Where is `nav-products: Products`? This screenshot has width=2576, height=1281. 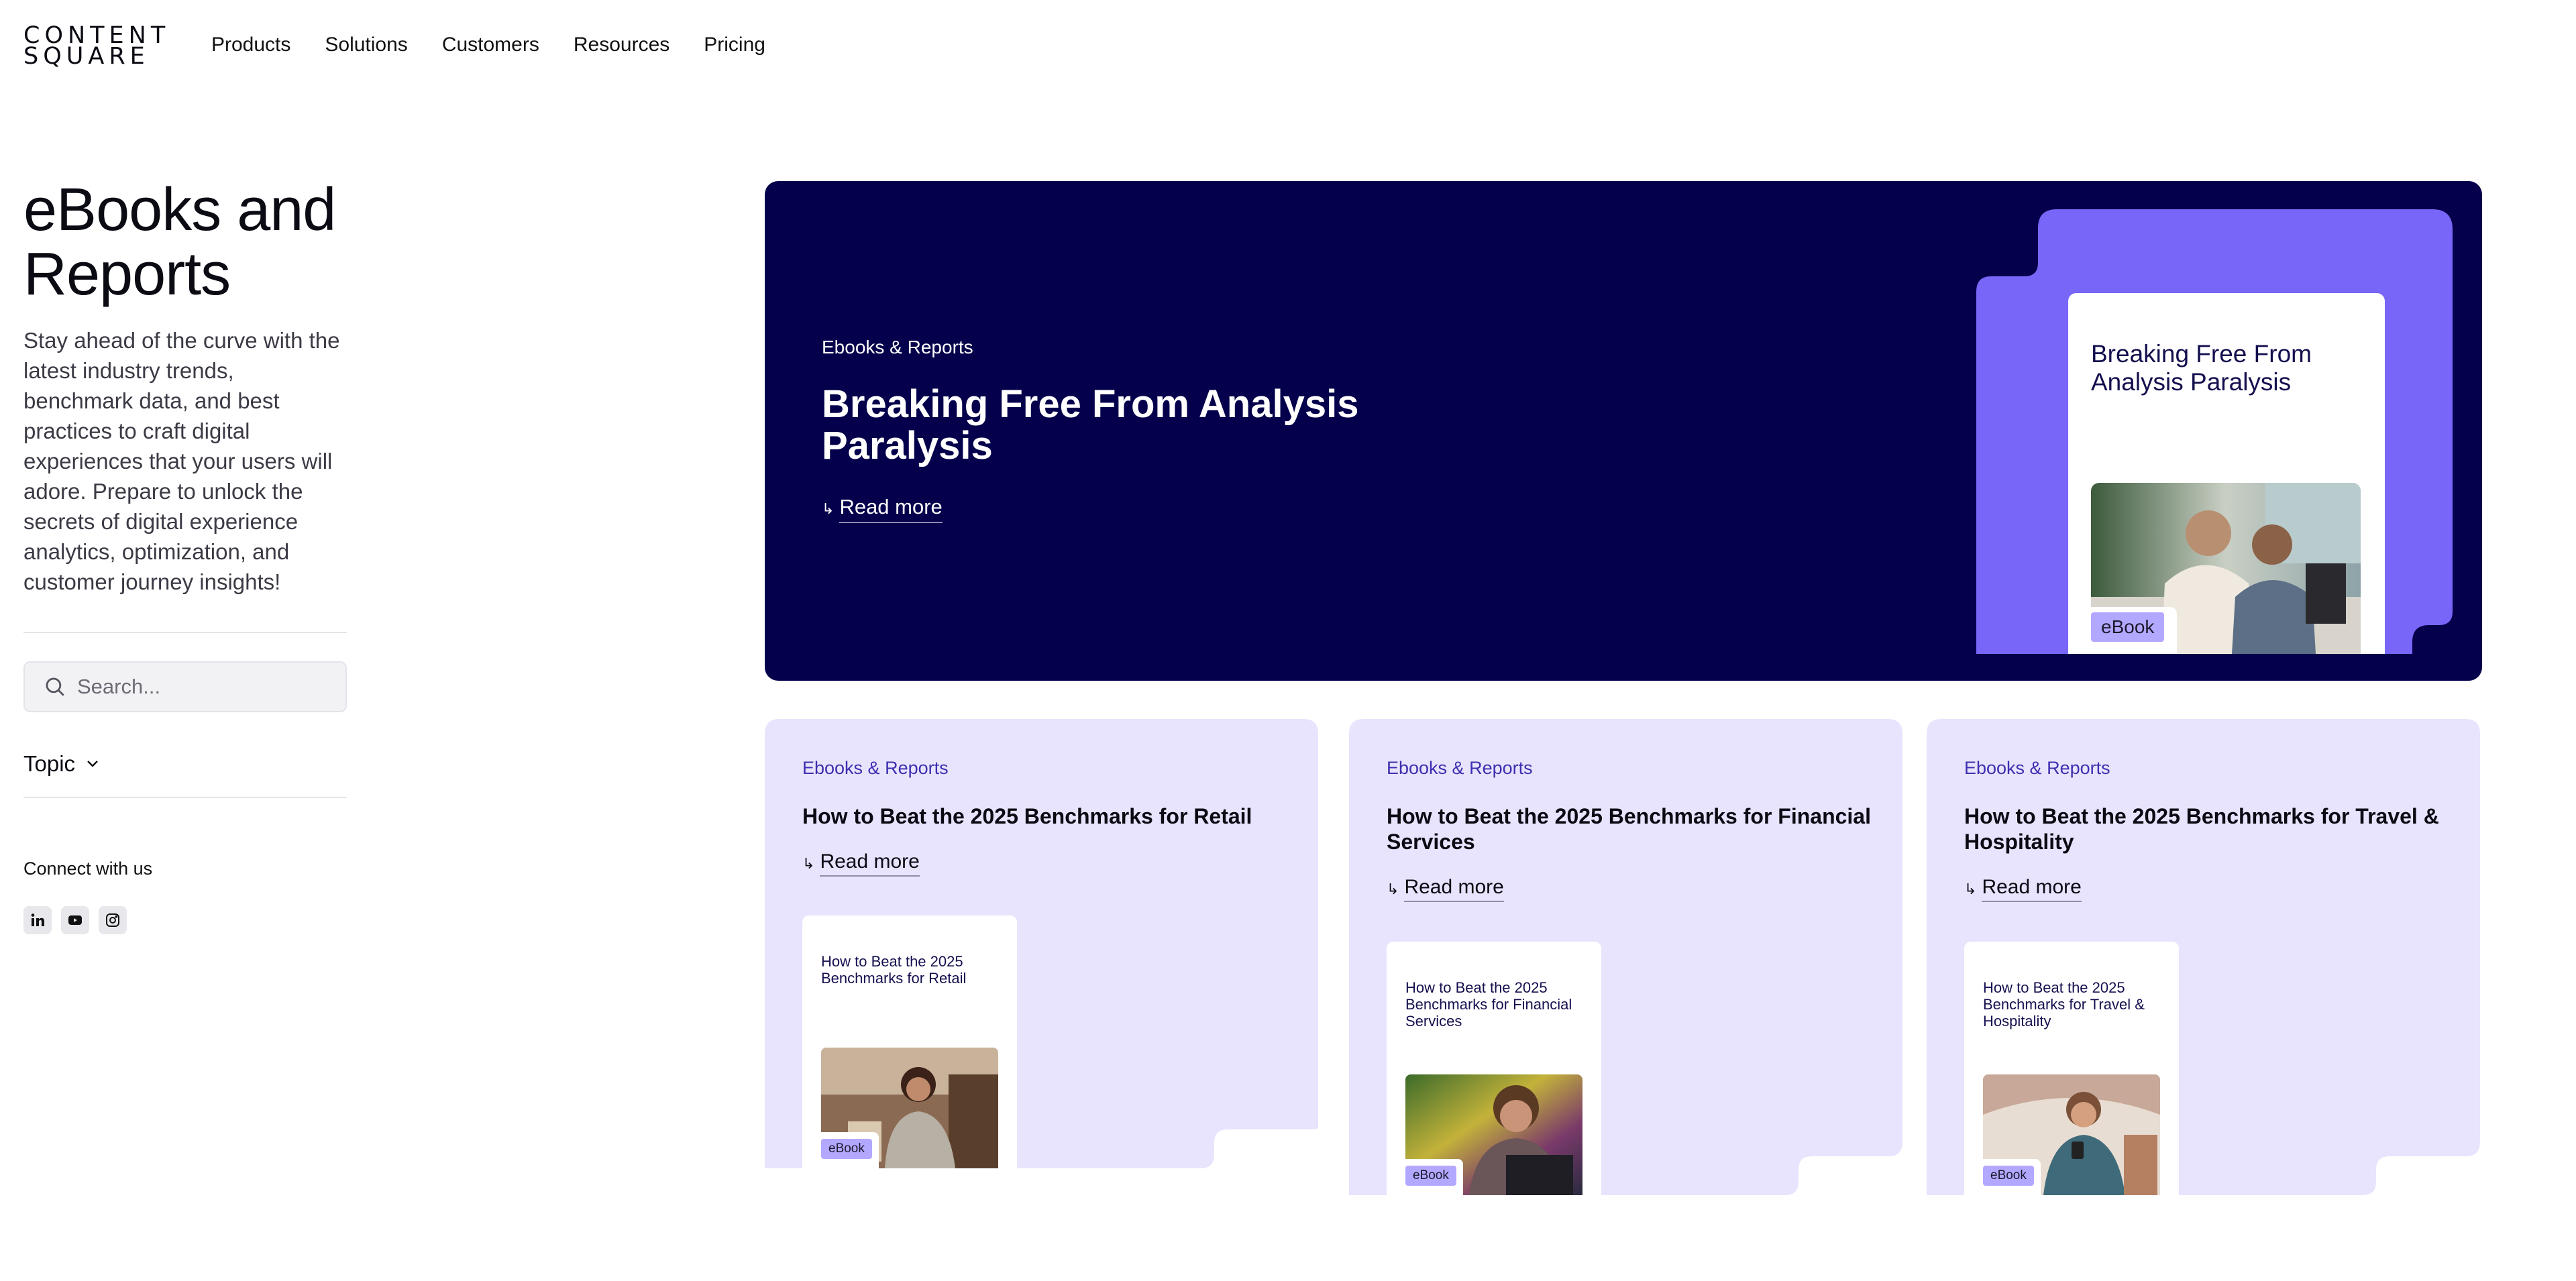 nav-products: Products is located at coordinates (250, 45).